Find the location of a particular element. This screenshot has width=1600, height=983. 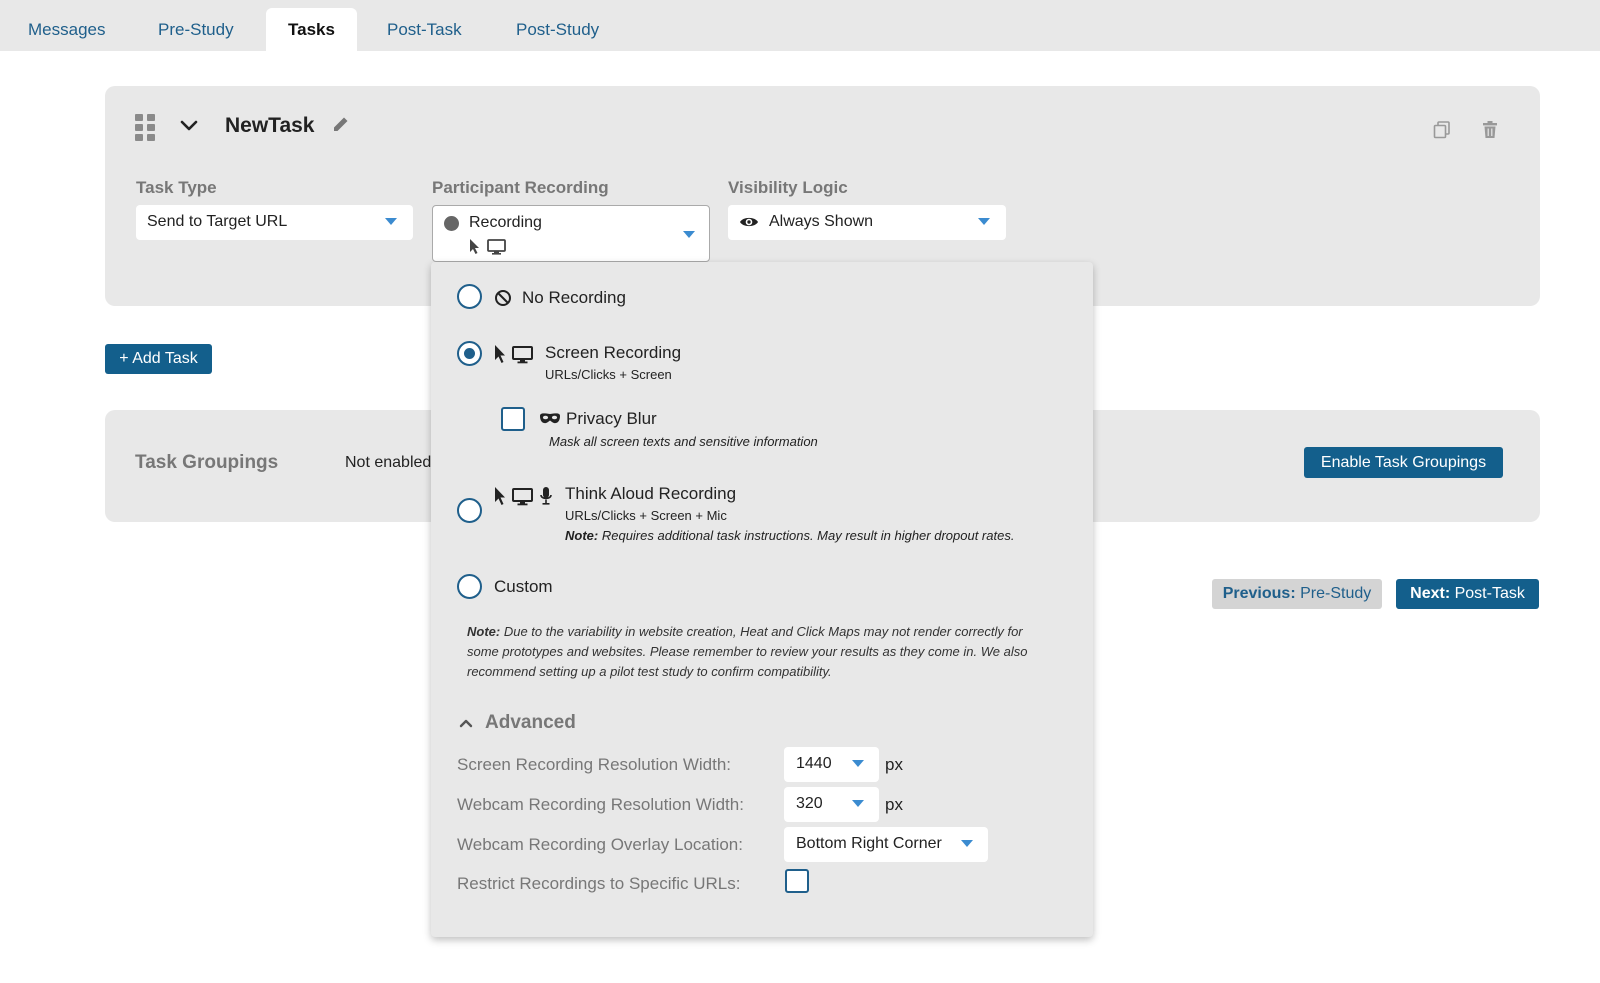

tab-tasks: Tasks is located at coordinates (311, 29).